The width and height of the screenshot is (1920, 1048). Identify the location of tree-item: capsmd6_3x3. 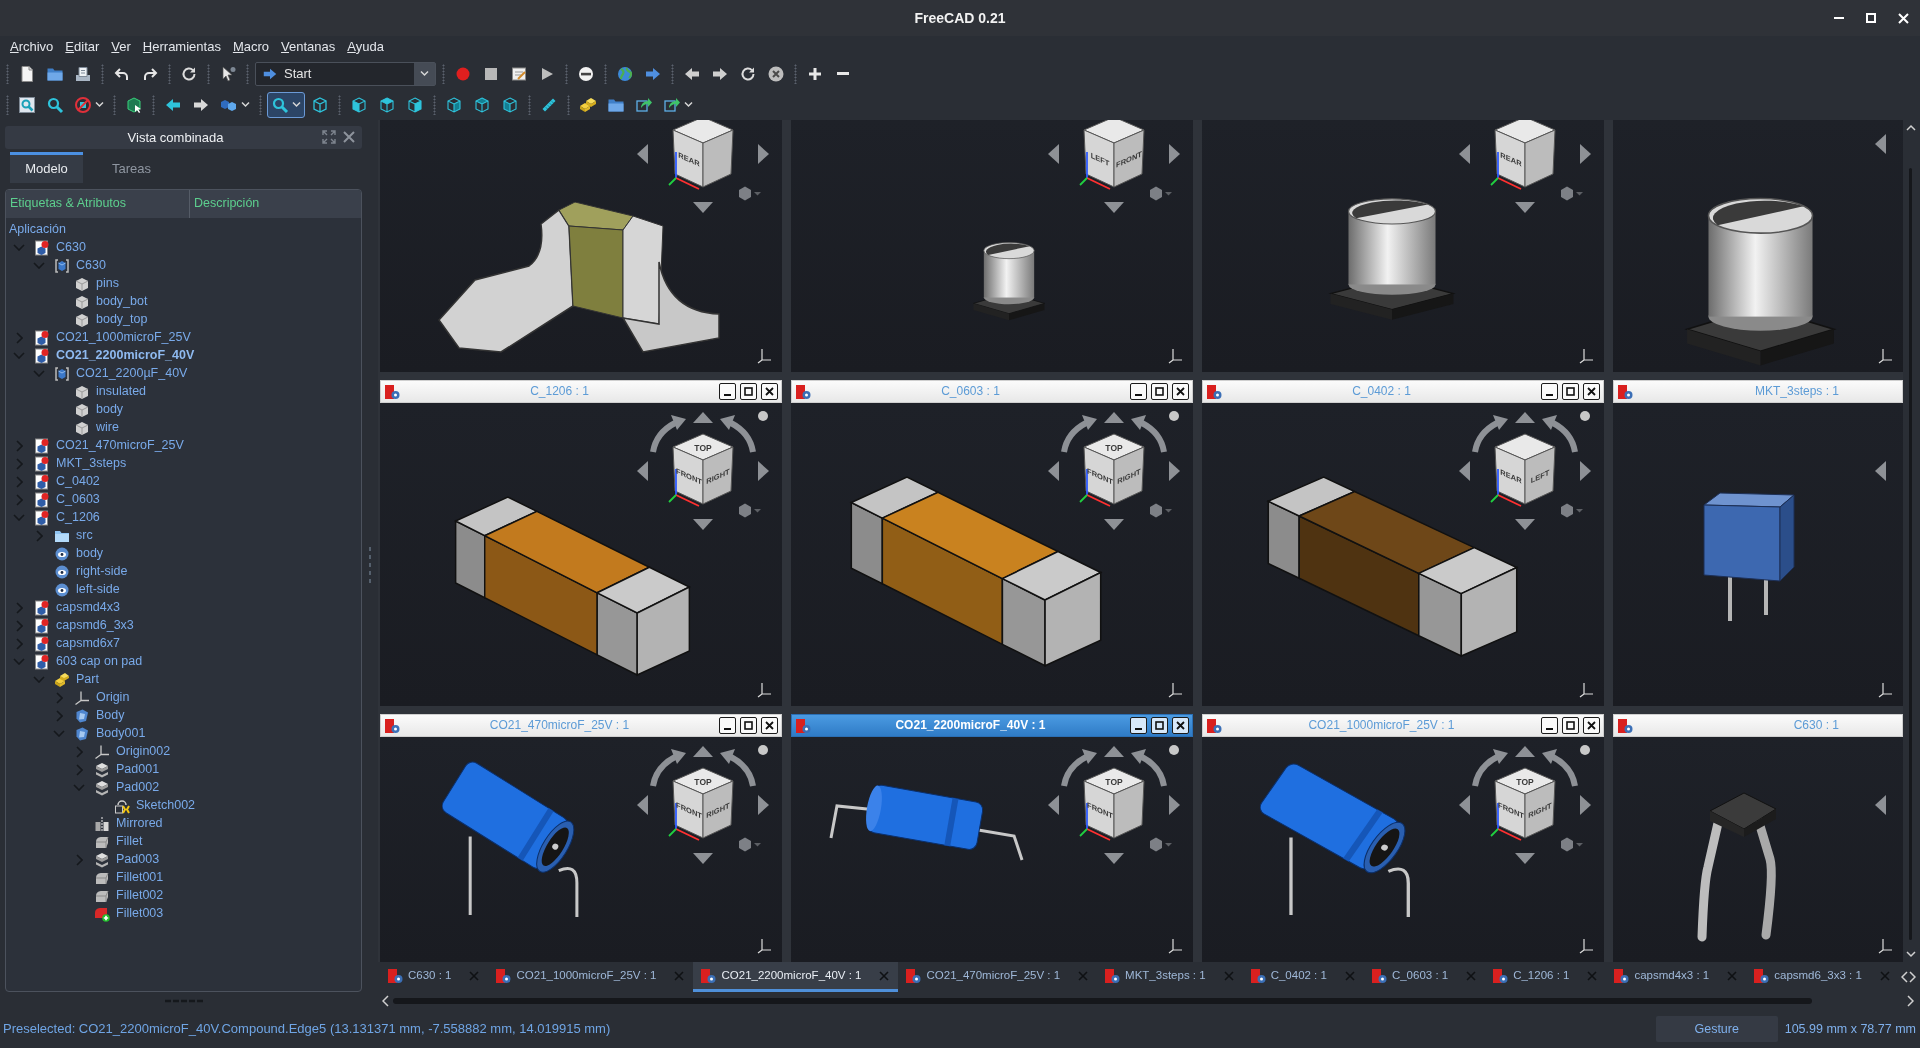
(84, 625).